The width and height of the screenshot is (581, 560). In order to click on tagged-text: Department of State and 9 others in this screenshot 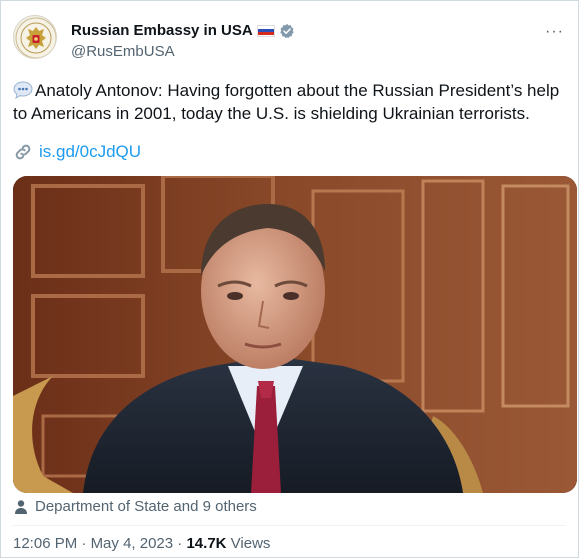, I will do `click(146, 506)`.